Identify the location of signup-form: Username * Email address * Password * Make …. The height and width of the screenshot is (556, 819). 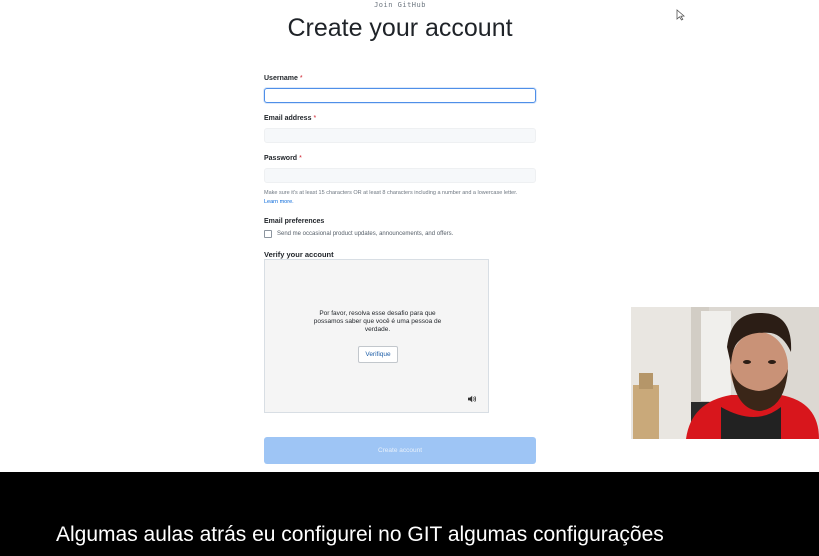
(400, 166).